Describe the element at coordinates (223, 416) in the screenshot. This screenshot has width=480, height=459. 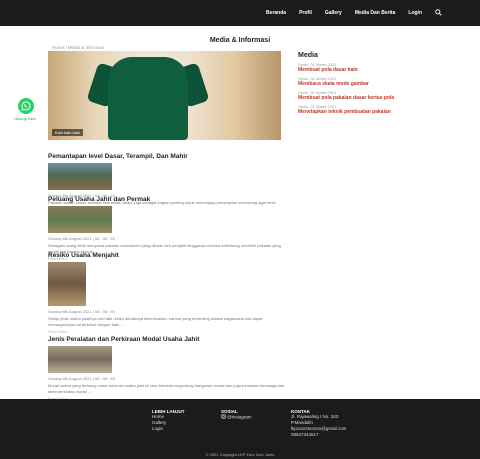
I see `instagram-icon` at that location.